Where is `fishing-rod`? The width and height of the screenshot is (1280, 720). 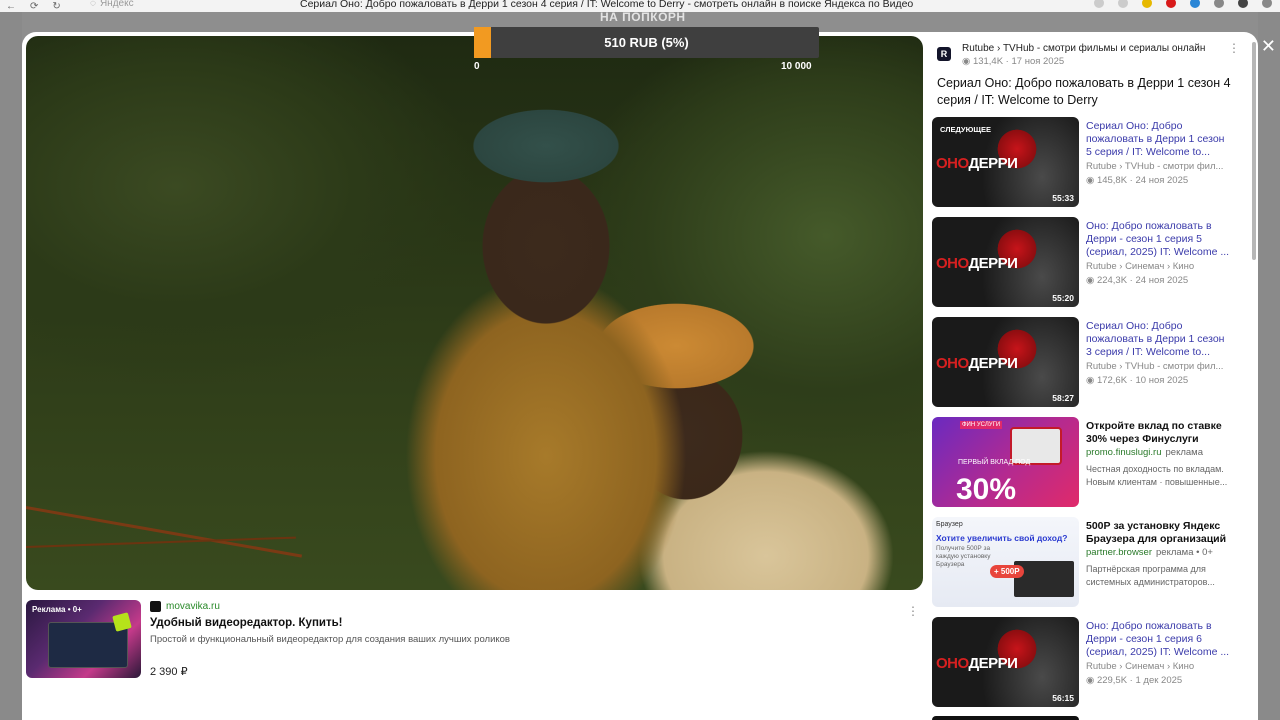 fishing-rod is located at coordinates (164, 532).